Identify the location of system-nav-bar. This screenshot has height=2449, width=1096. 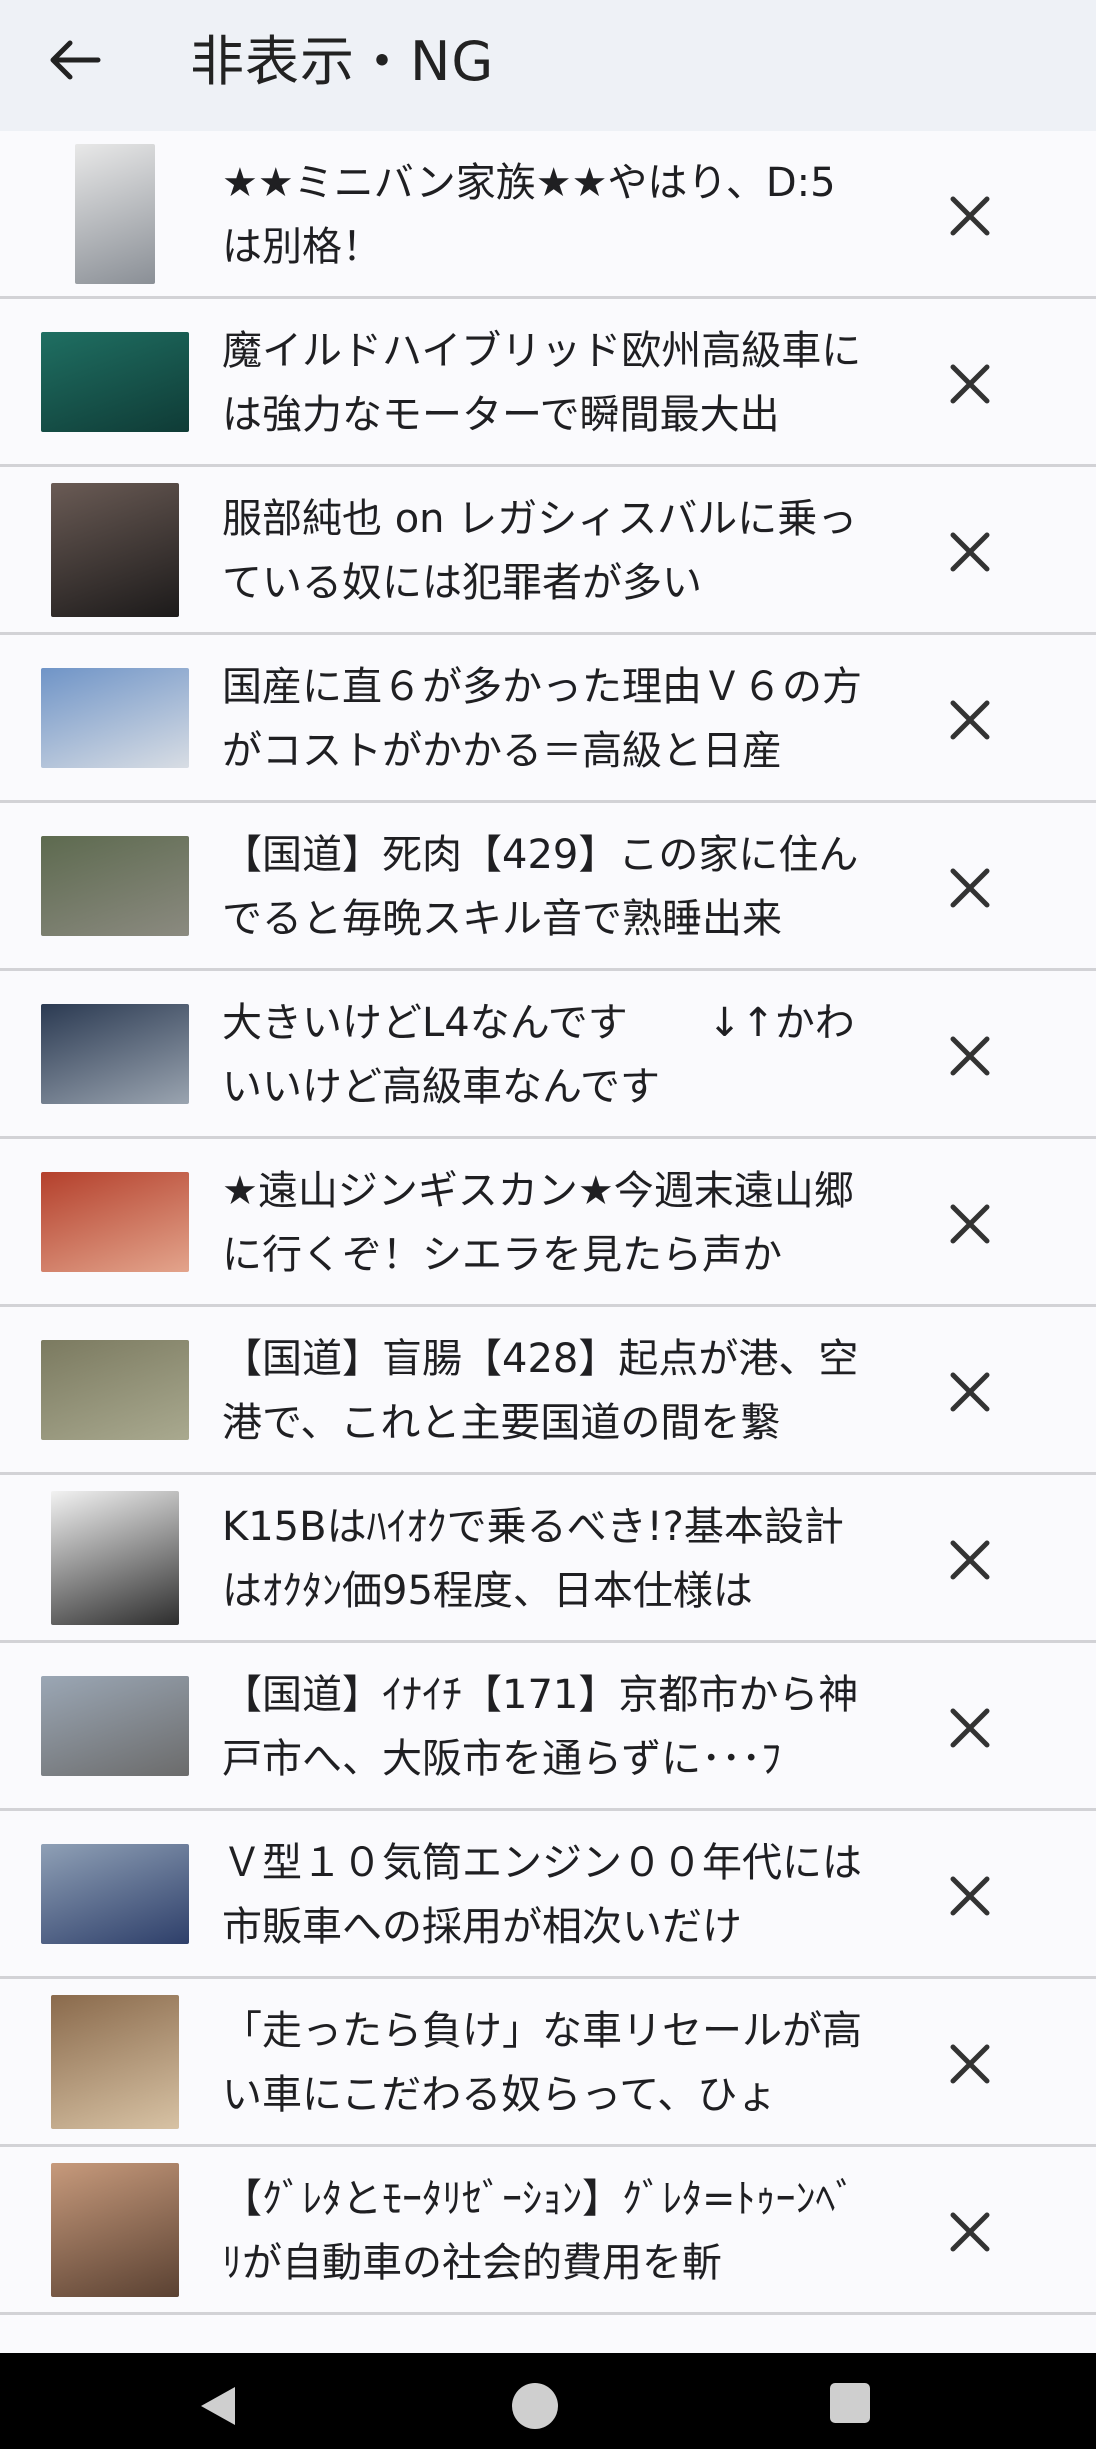
(548, 2401).